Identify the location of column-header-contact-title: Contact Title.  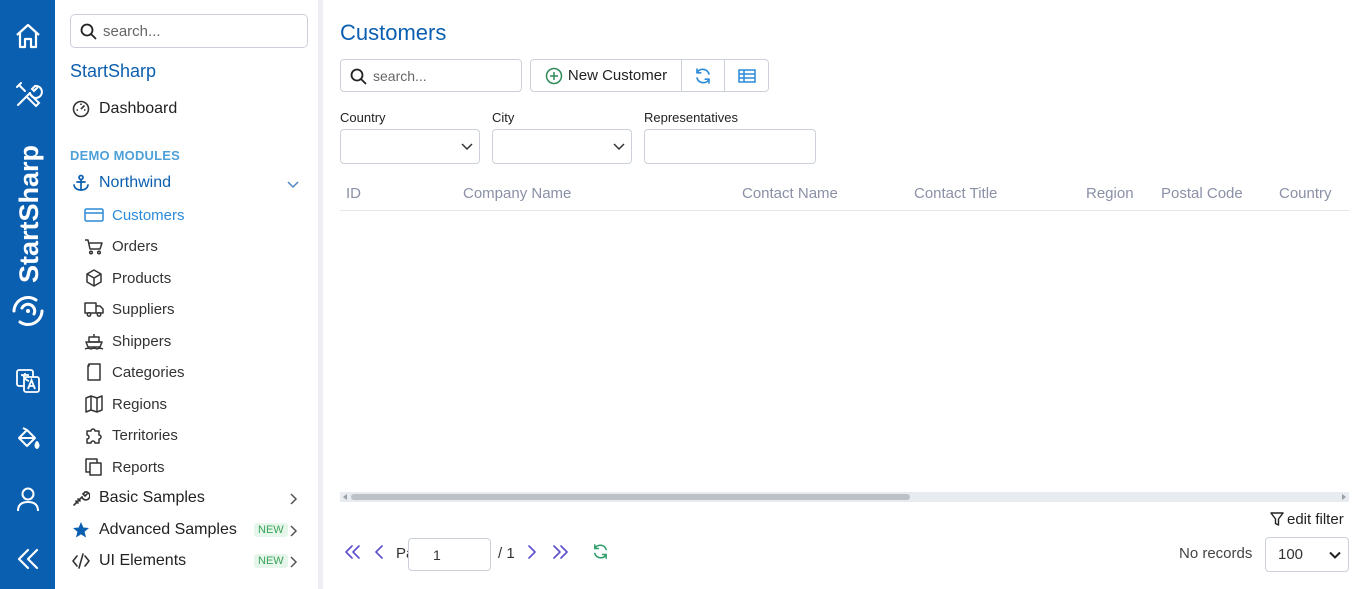
(955, 193).